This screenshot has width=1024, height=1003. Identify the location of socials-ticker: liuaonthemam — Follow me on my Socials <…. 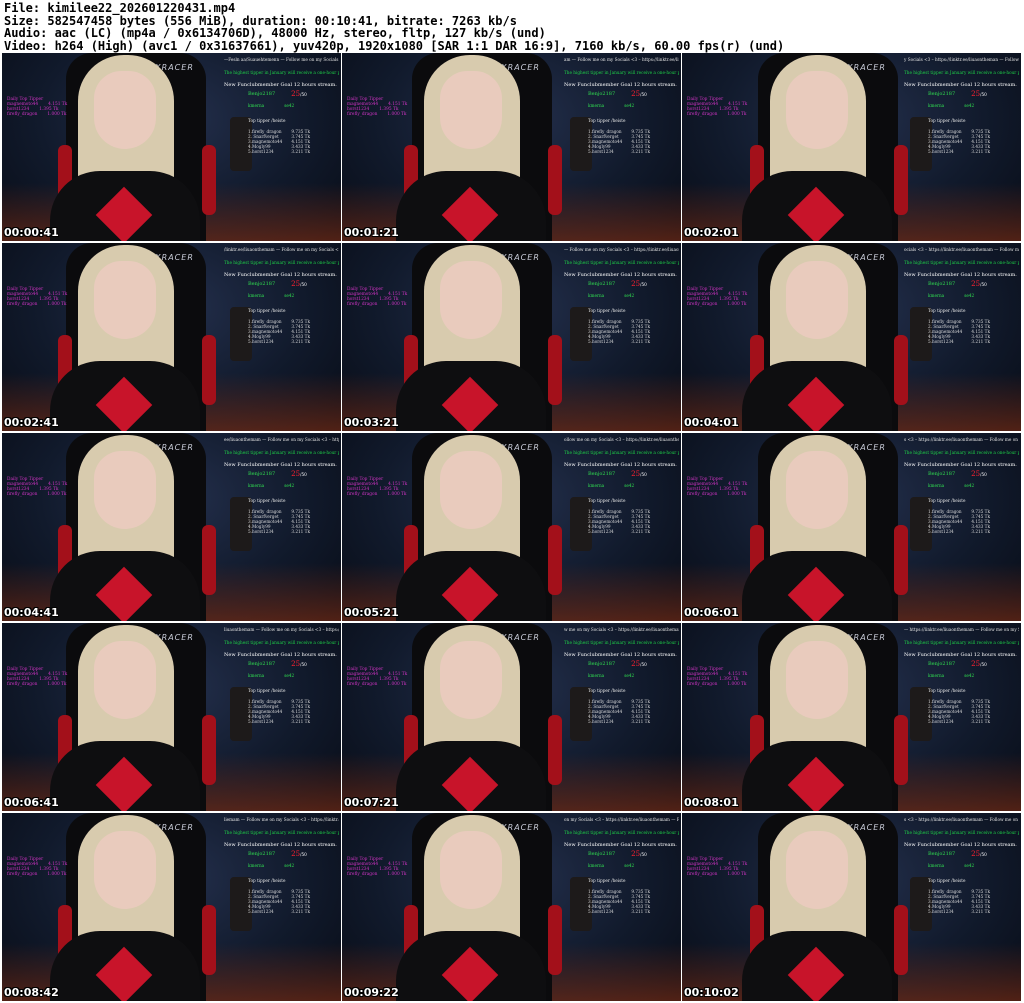
(281, 629).